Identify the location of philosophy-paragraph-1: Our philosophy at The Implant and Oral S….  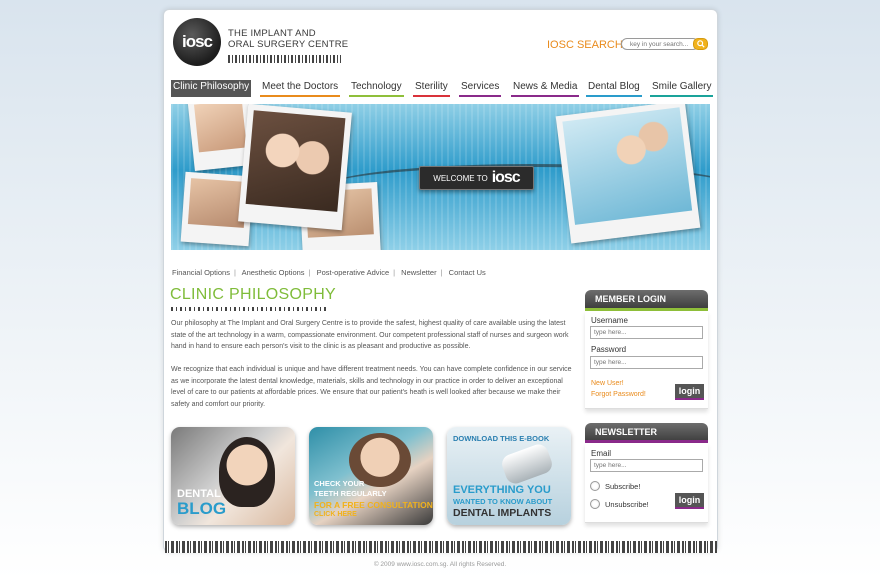
(370, 335).